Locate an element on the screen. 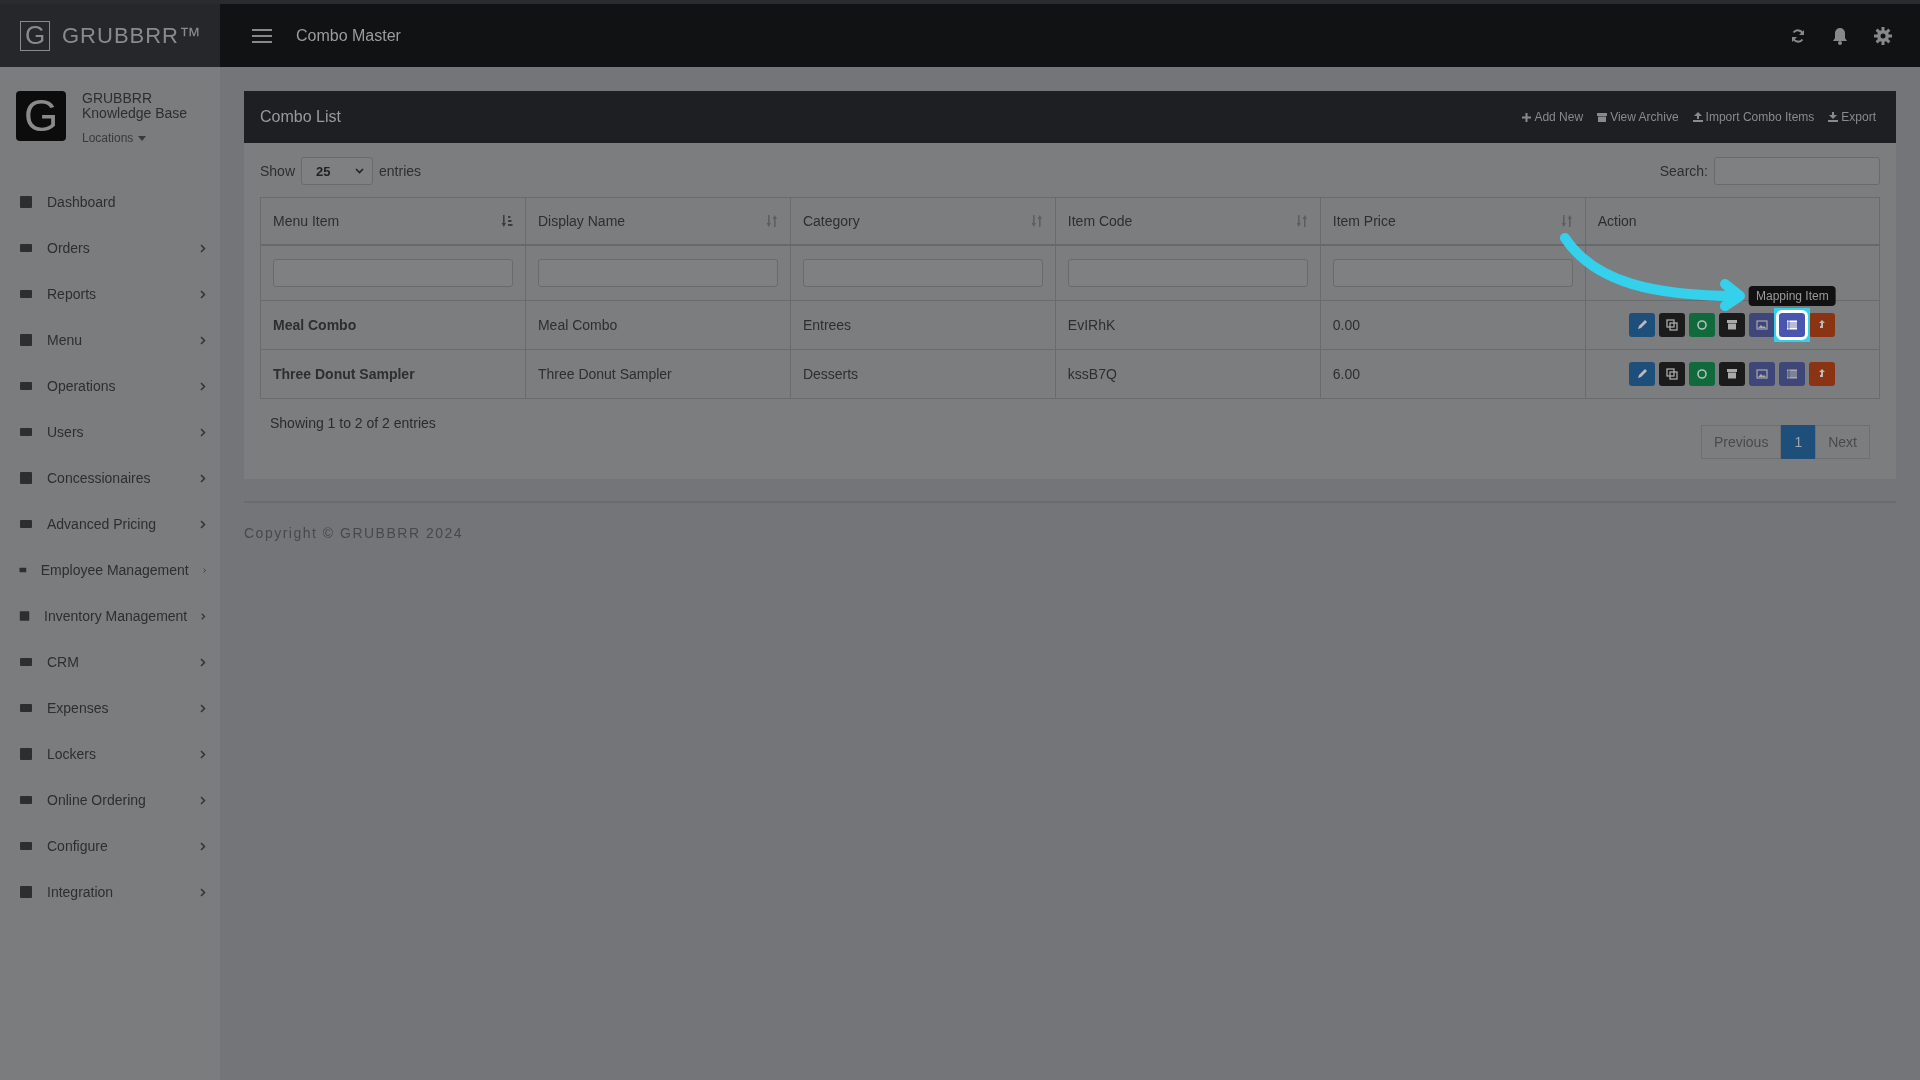 This screenshot has width=1920, height=1080. upload-icon is located at coordinates (1697, 117).